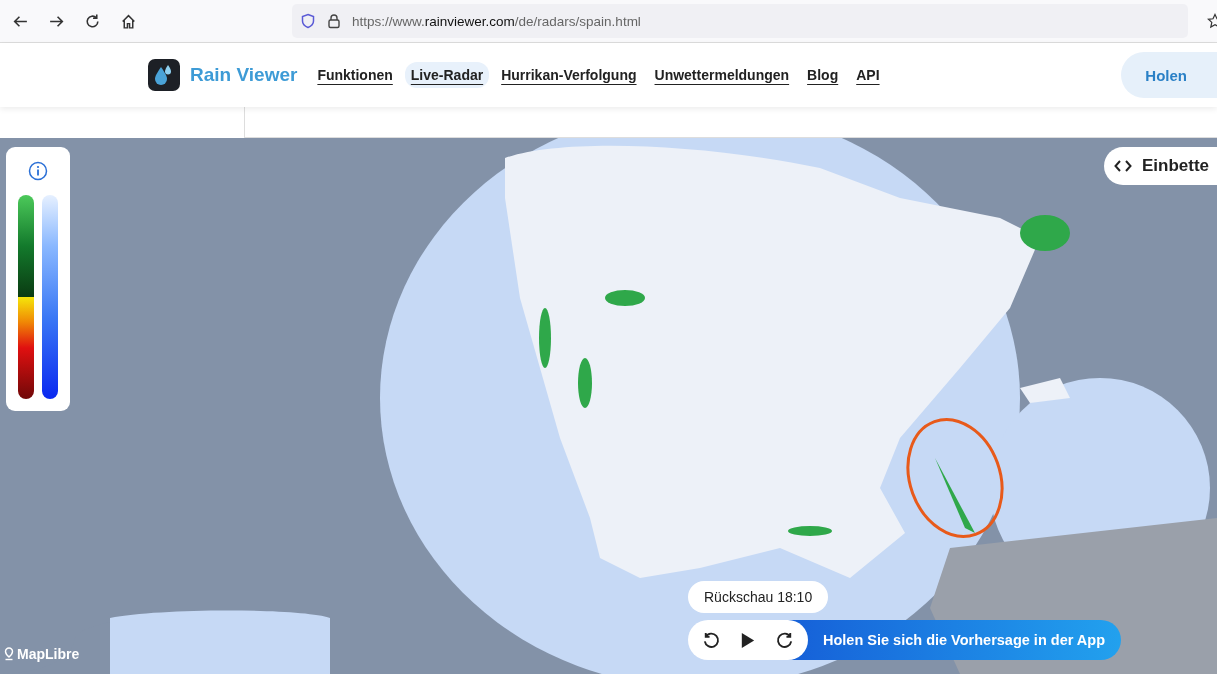 This screenshot has width=1217, height=674. I want to click on info-icon, so click(38, 171).